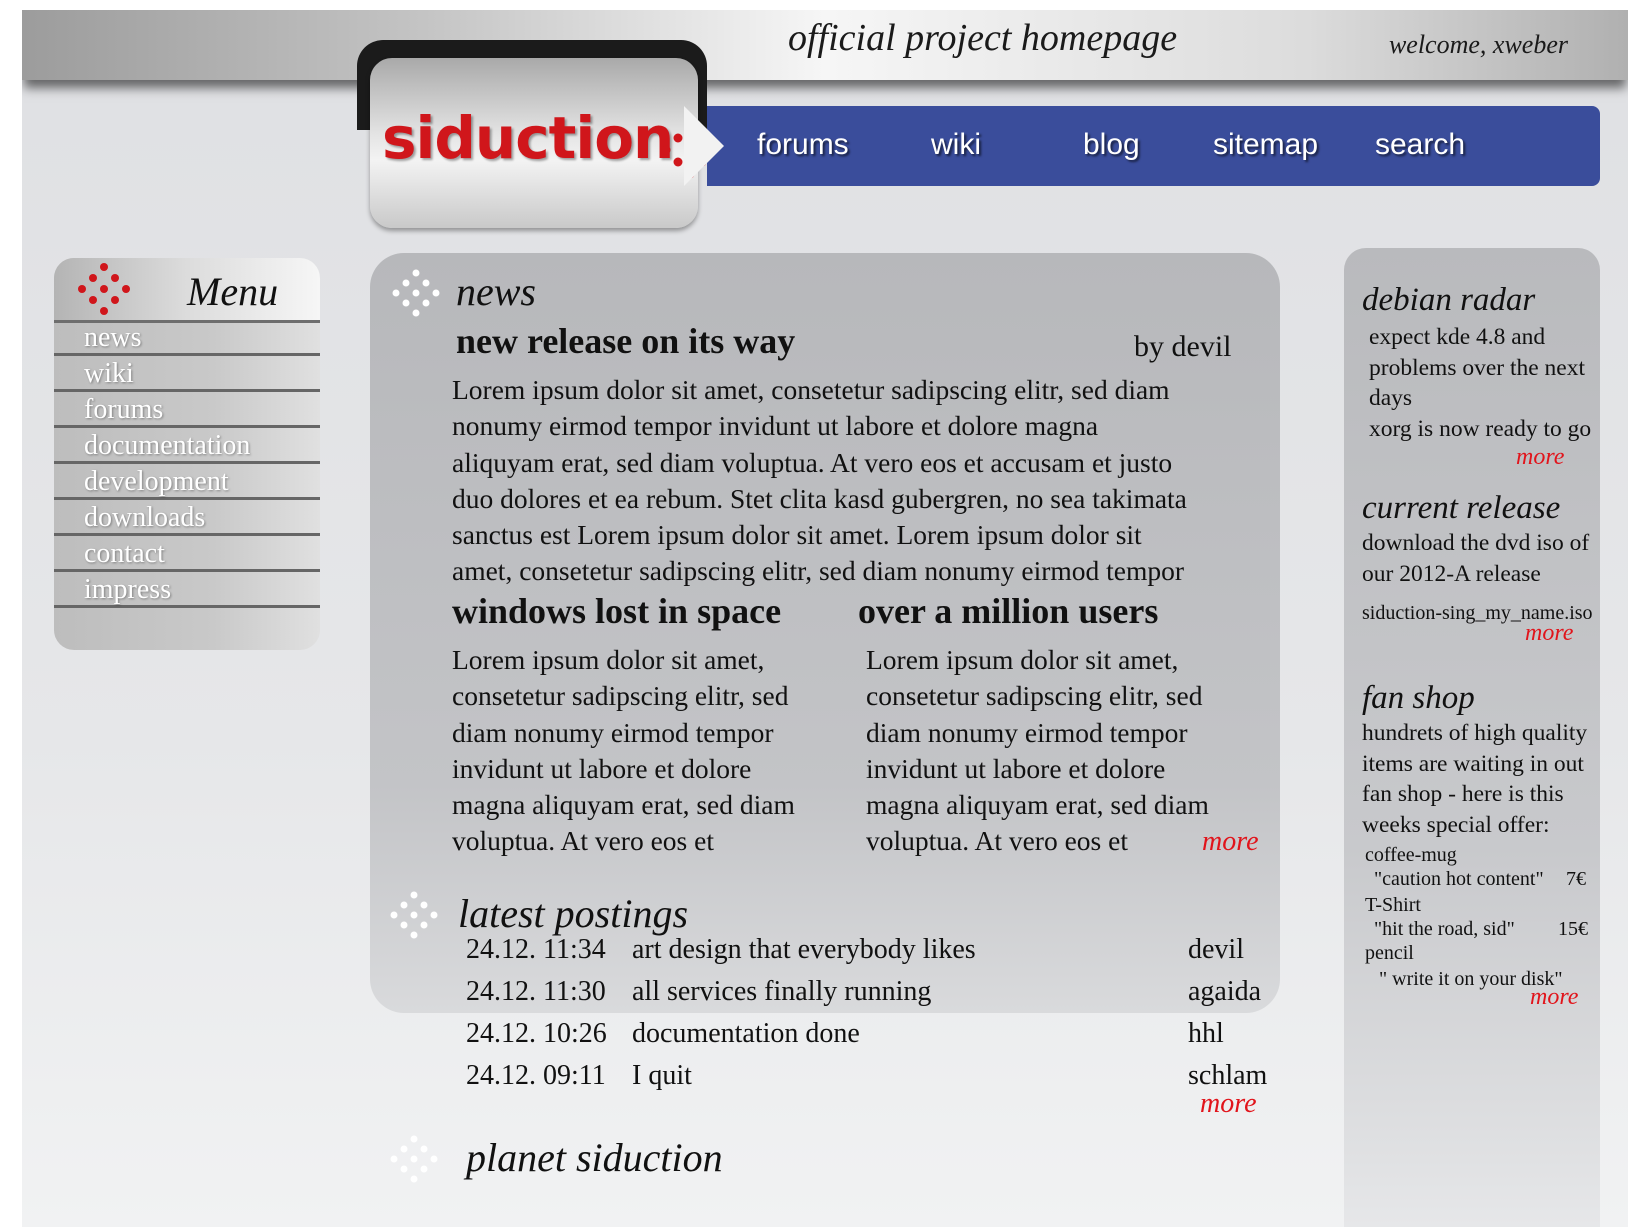 The height and width of the screenshot is (1227, 1644). Describe the element at coordinates (1473, 763) in the screenshot. I see `shop-line: items are waiting in out` at that location.